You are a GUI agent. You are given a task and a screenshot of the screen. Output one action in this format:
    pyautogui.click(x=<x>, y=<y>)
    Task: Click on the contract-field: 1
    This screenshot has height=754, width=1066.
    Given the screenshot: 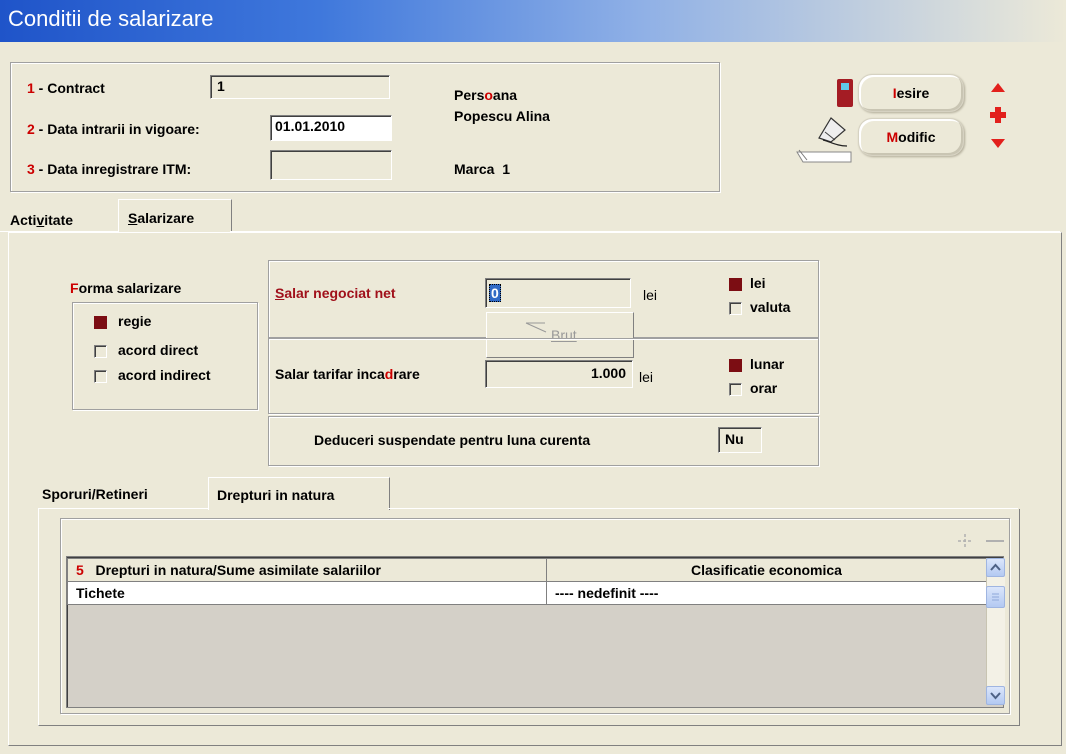 What is the action you would take?
    pyautogui.click(x=300, y=87)
    